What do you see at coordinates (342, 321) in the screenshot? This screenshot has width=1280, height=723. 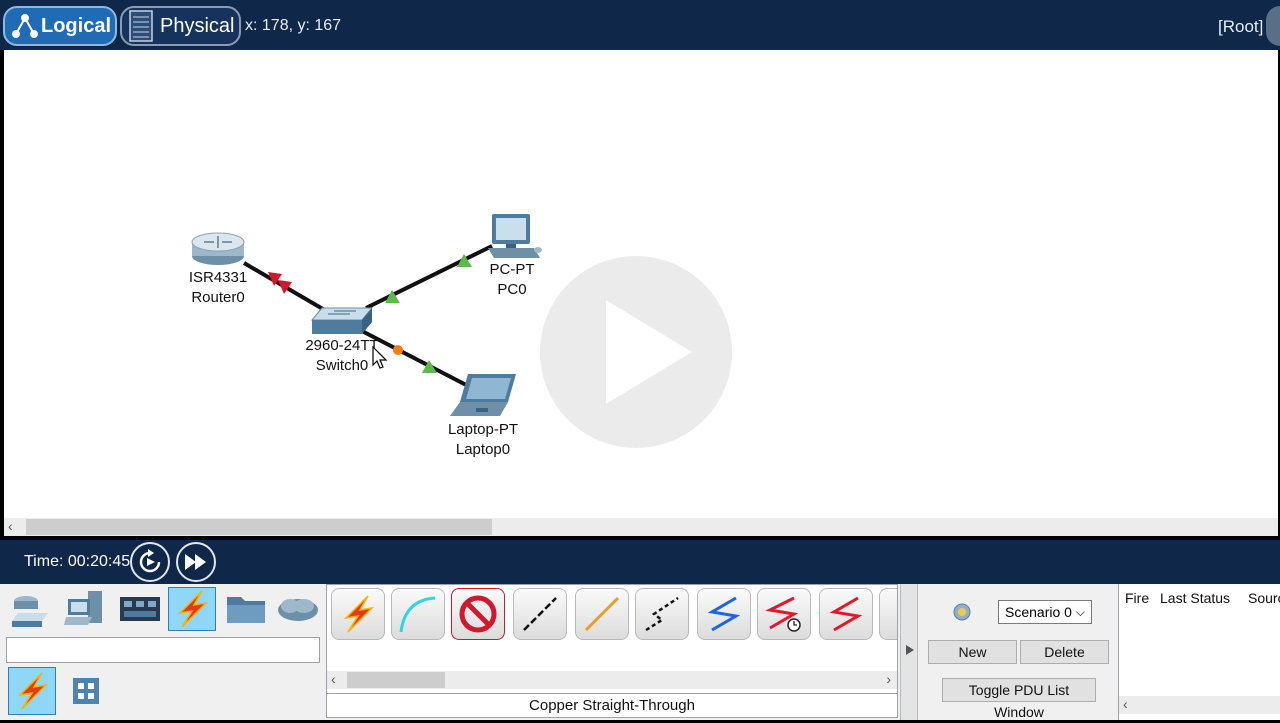 I see `switch-icon` at bounding box center [342, 321].